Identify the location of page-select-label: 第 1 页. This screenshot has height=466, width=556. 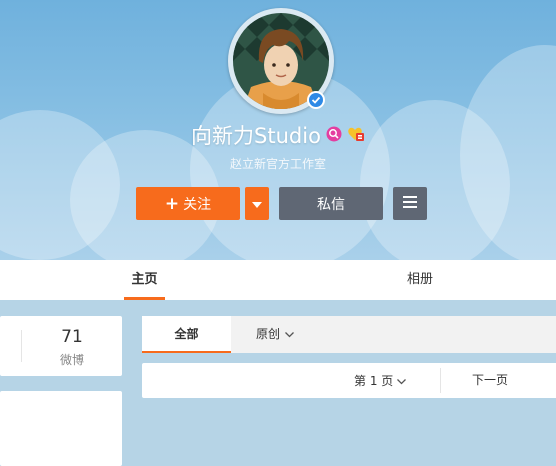
(374, 381).